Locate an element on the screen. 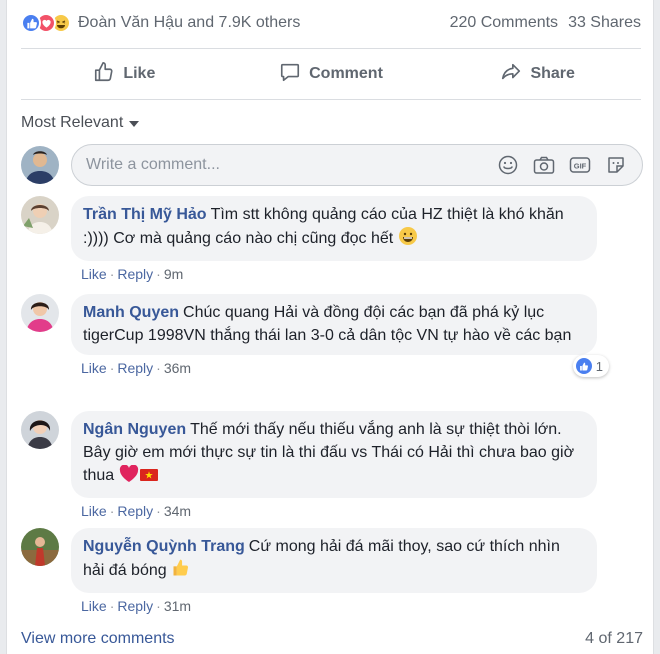 Image resolution: width=660 pixels, height=654 pixels. reaction-icons is located at coordinates (46, 23).